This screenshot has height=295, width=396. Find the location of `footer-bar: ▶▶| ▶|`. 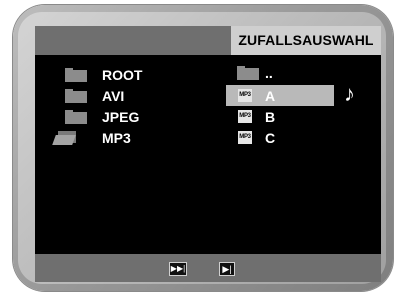

footer-bar: ▶▶| ▶| is located at coordinates (208, 268).